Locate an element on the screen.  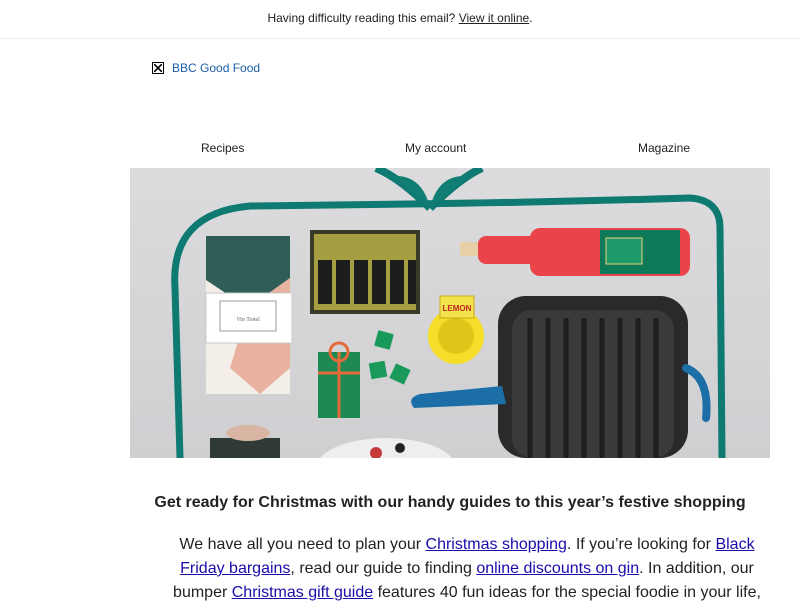
intro-text-2: . If you’re looking for is located at coordinates (641, 544).